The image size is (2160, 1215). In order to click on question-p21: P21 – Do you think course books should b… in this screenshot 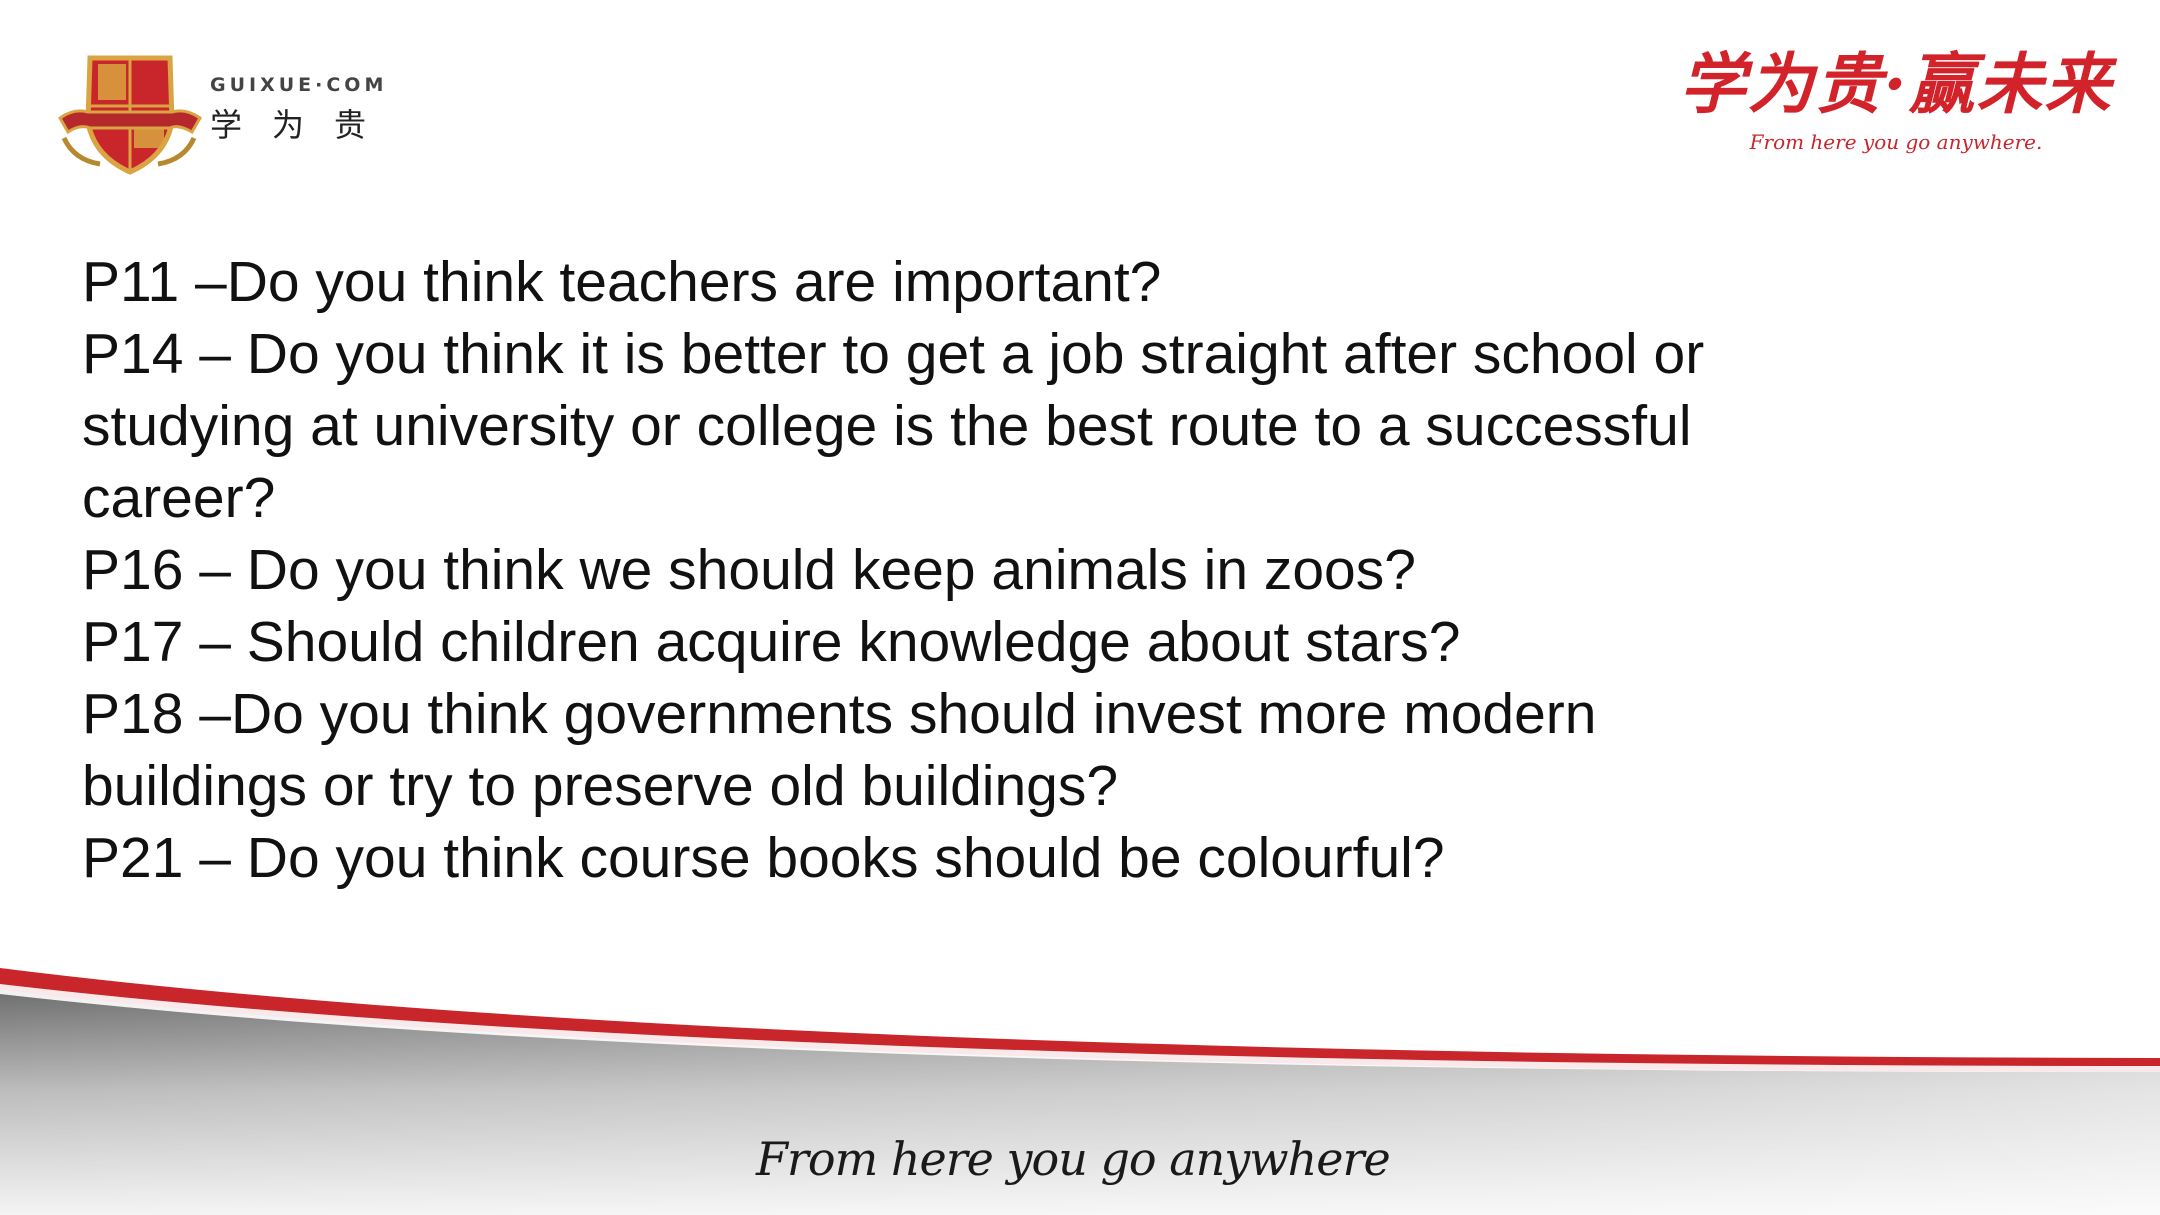, I will do `click(763, 858)`.